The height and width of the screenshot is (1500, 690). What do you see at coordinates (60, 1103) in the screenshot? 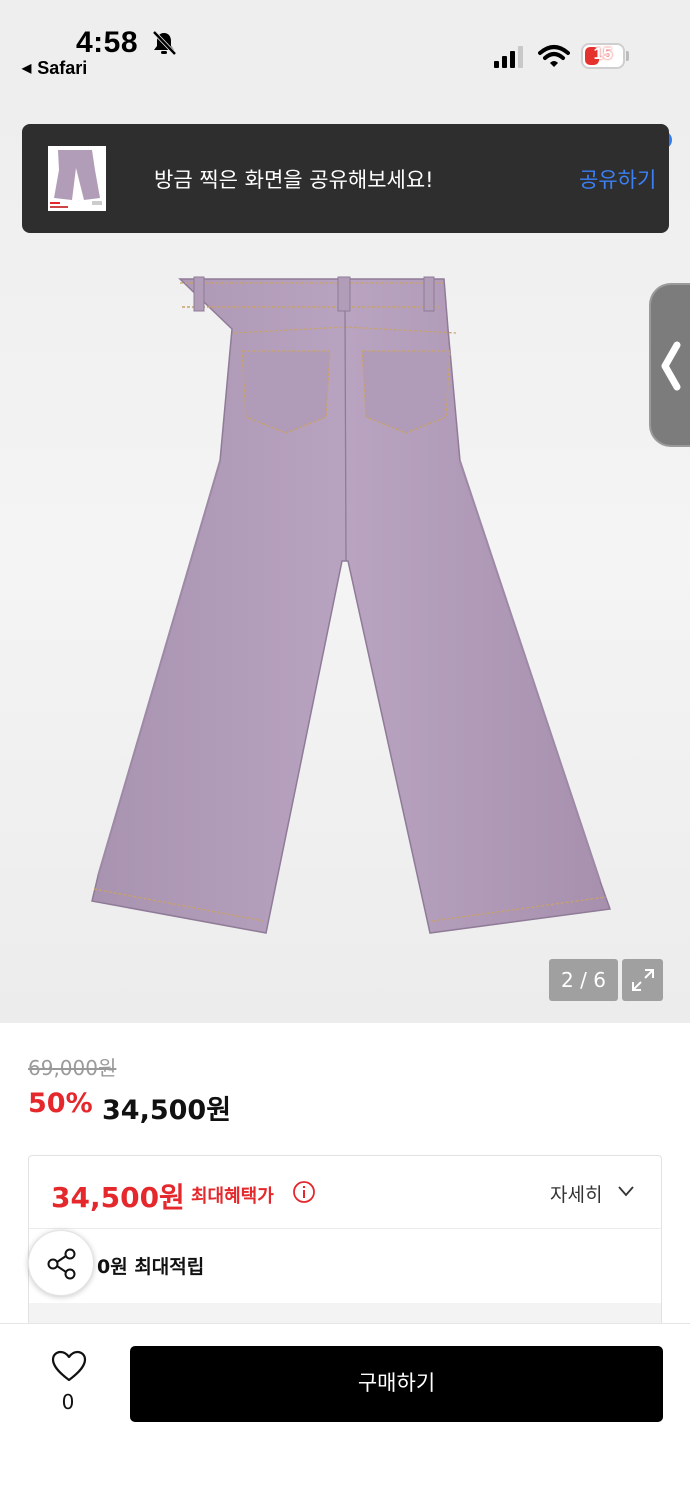
I see `discount-rate: 50%` at bounding box center [60, 1103].